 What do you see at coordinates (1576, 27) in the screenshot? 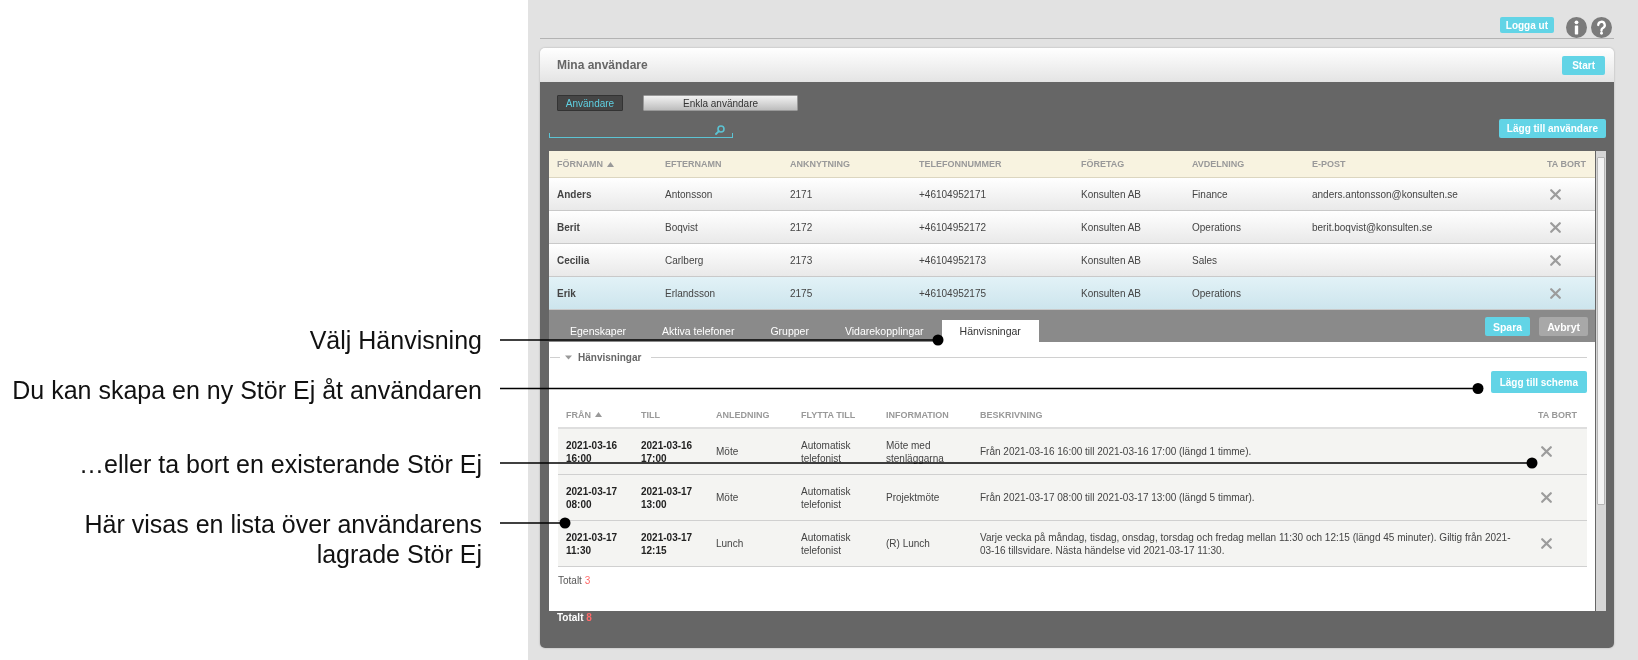
I see `info-icon` at bounding box center [1576, 27].